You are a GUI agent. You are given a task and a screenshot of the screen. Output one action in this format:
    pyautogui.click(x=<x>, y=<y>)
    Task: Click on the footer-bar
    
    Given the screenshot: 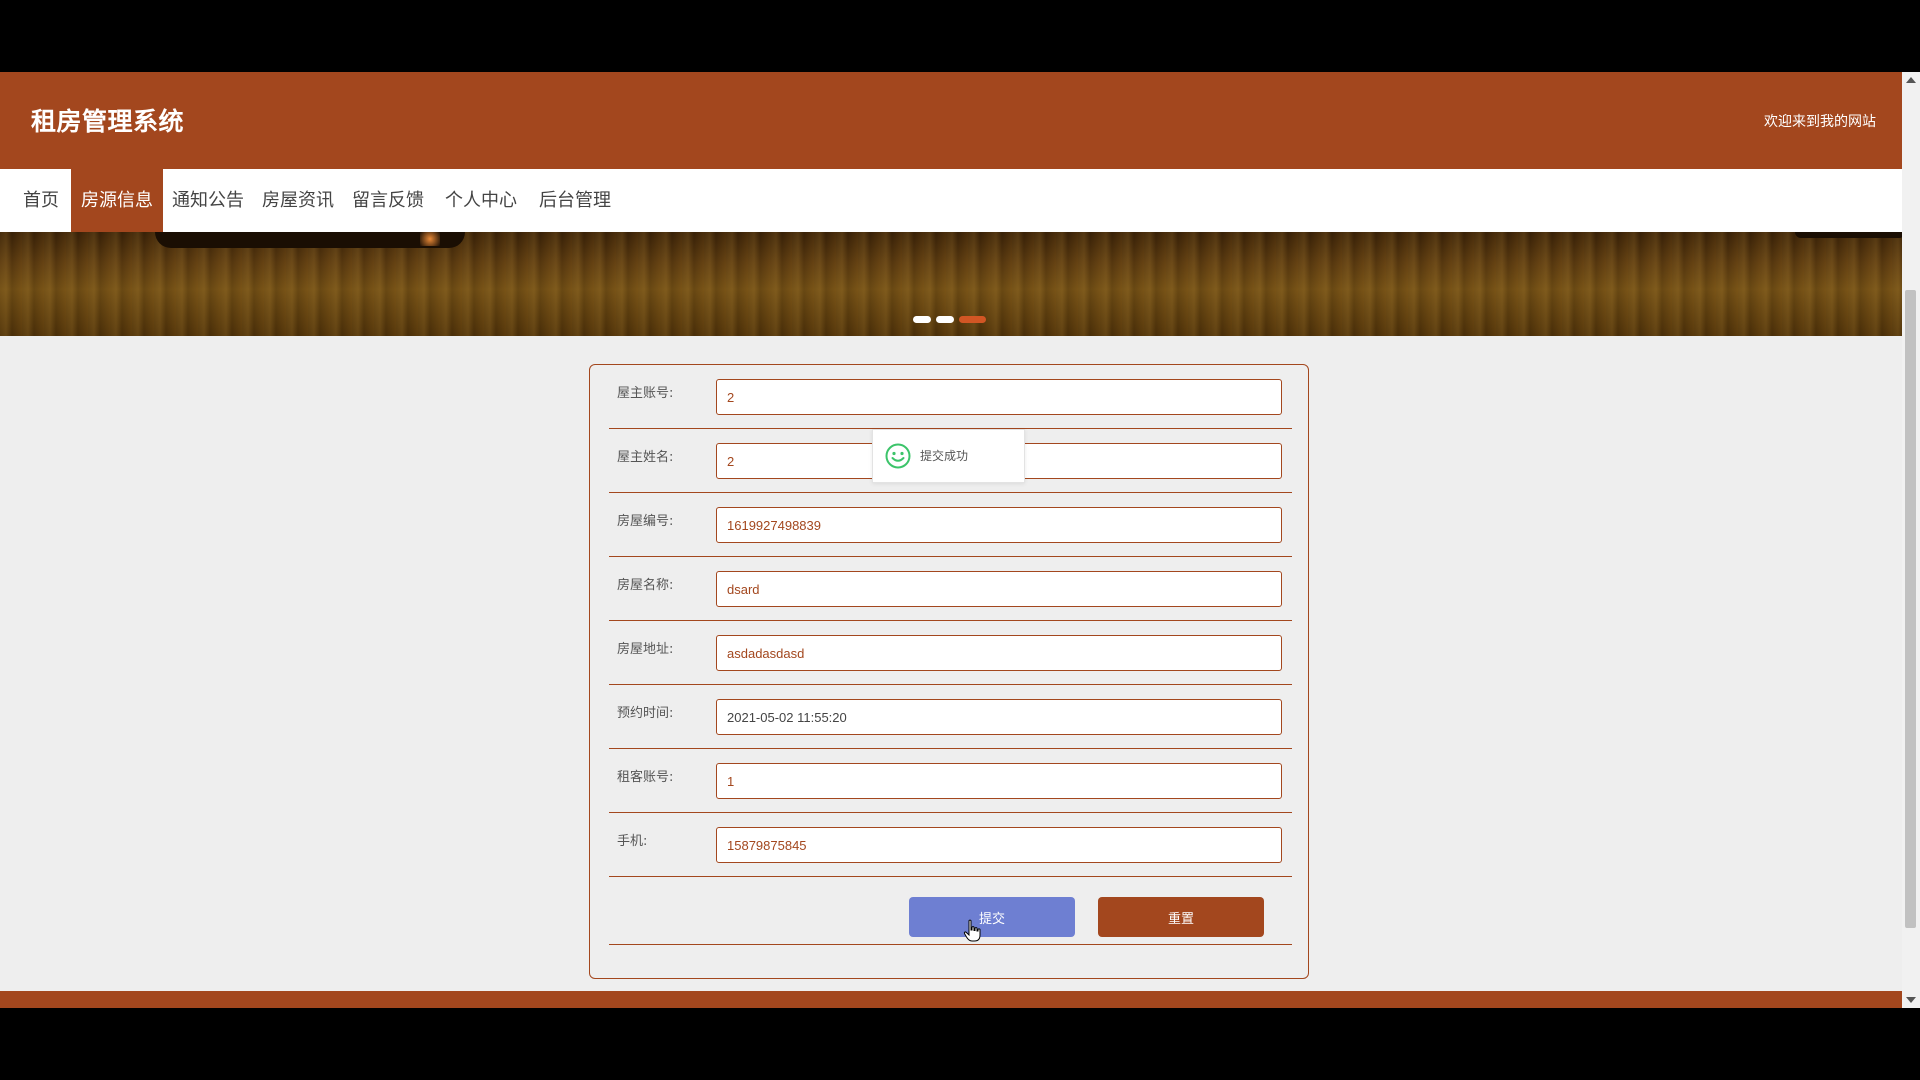 What is the action you would take?
    pyautogui.click(x=951, y=999)
    